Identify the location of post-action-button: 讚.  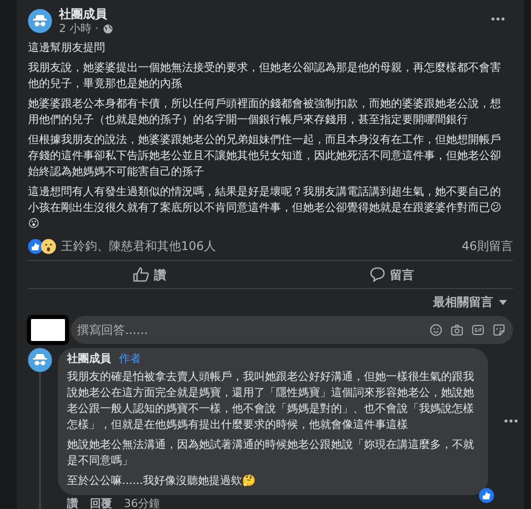
(149, 274).